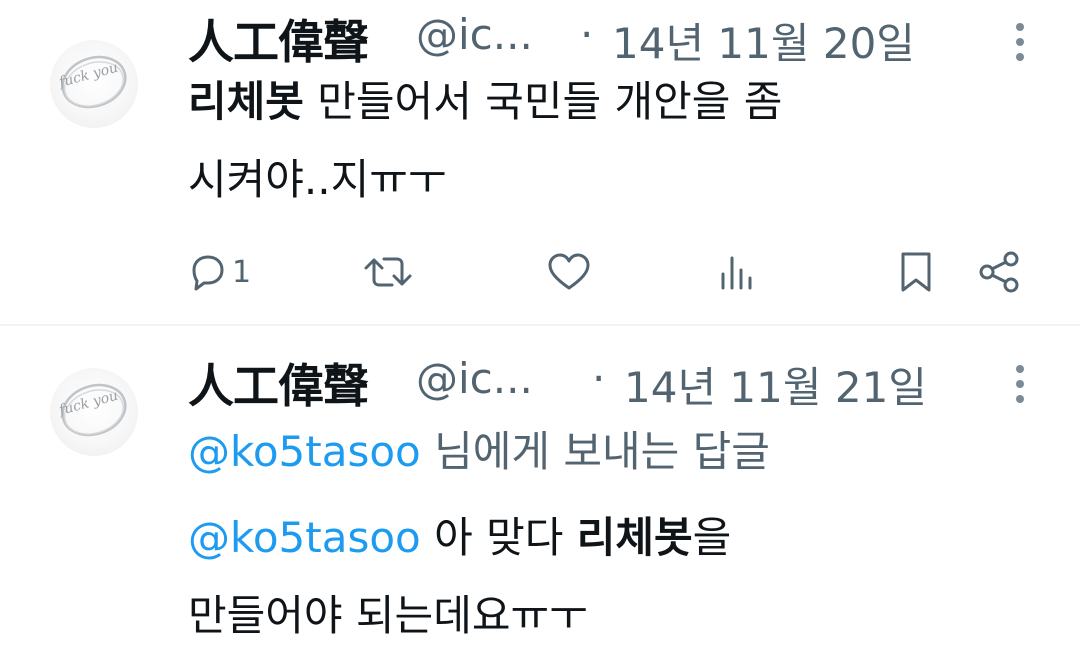 Image resolution: width=1080 pixels, height=671 pixels. Describe the element at coordinates (208, 273) in the screenshot. I see `reply-icon` at that location.